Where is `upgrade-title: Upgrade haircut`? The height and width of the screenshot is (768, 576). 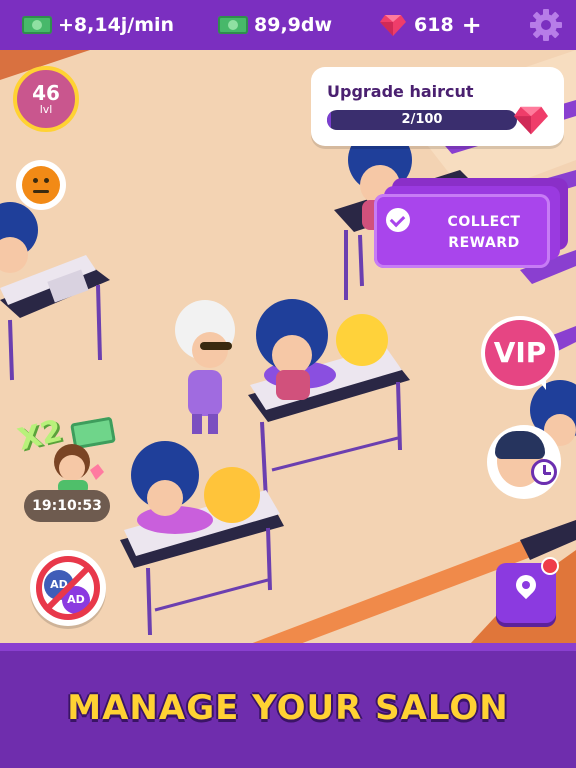
upgrade-title: Upgrade haircut is located at coordinates (400, 91).